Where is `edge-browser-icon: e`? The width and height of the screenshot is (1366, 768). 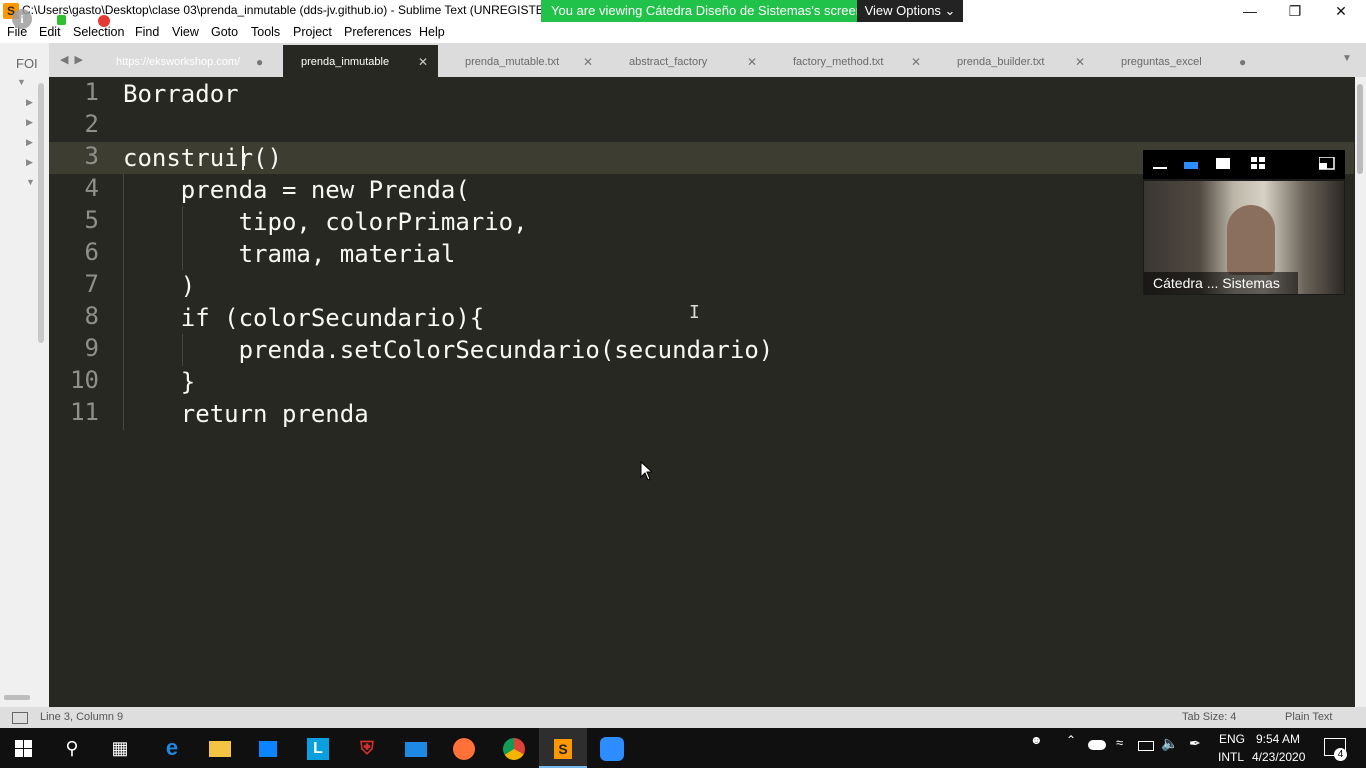
edge-browser-icon: e is located at coordinates (172, 748).